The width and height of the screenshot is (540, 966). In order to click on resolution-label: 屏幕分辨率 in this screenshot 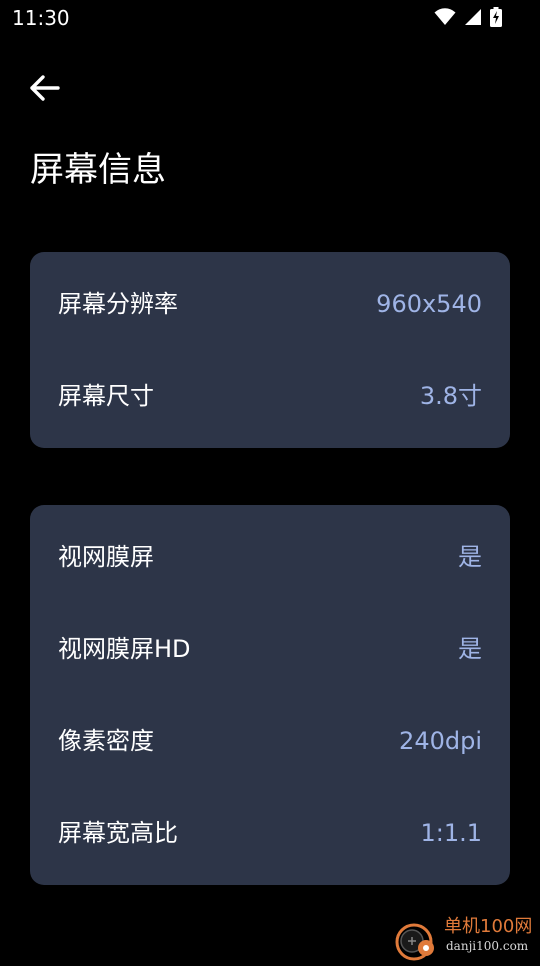, I will do `click(118, 304)`.